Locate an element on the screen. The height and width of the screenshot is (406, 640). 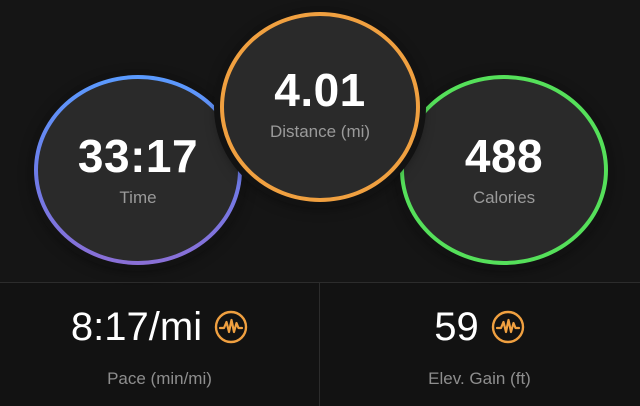
calories-label: Calories is located at coordinates (504, 197).